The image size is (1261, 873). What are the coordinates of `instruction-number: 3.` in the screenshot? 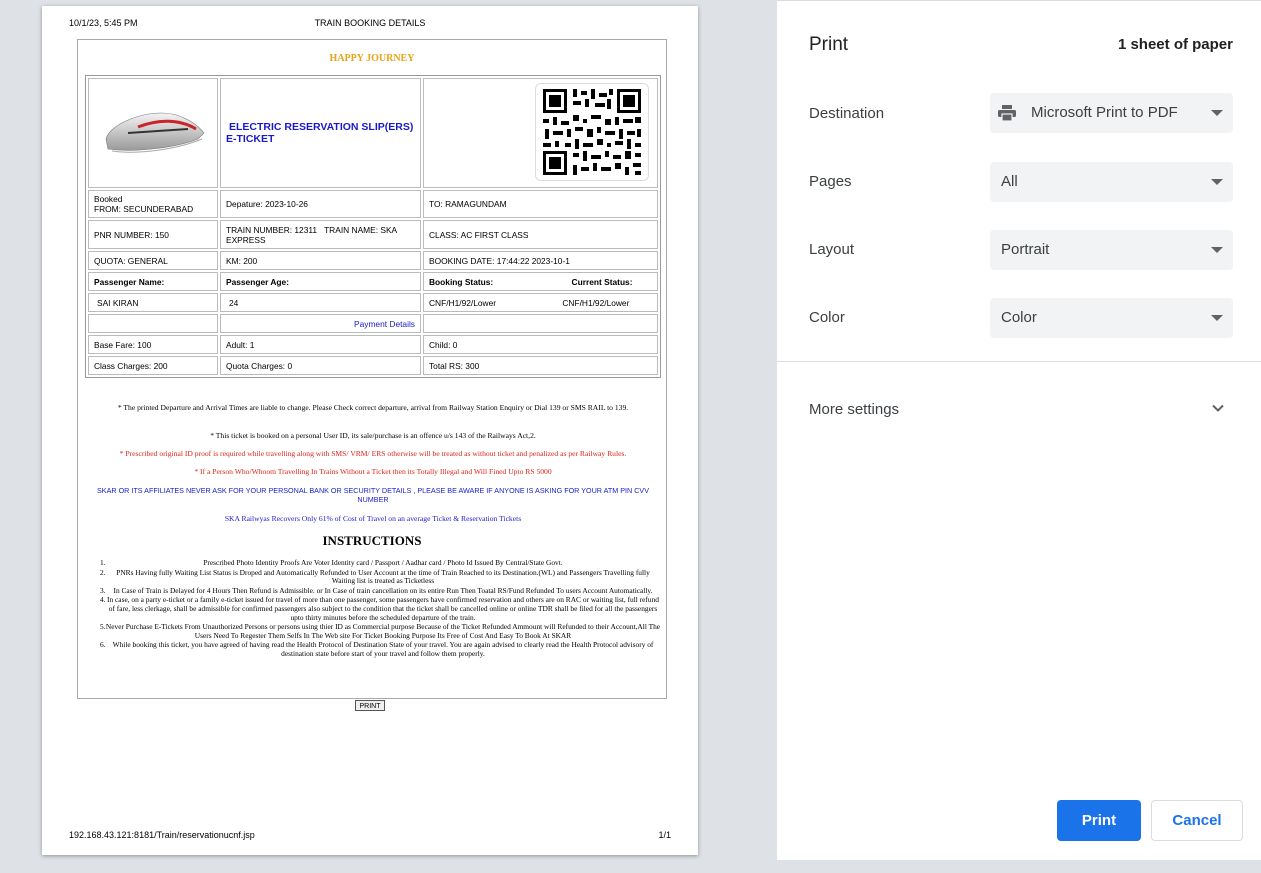 It's located at (103, 590).